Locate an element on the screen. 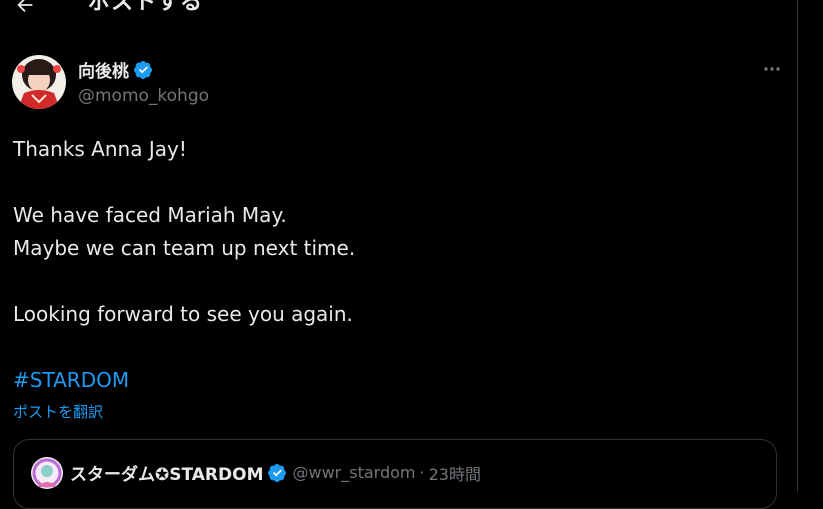 This screenshot has height=509, width=823. tweet-line: Thanks Anna Jay! is located at coordinates (100, 149).